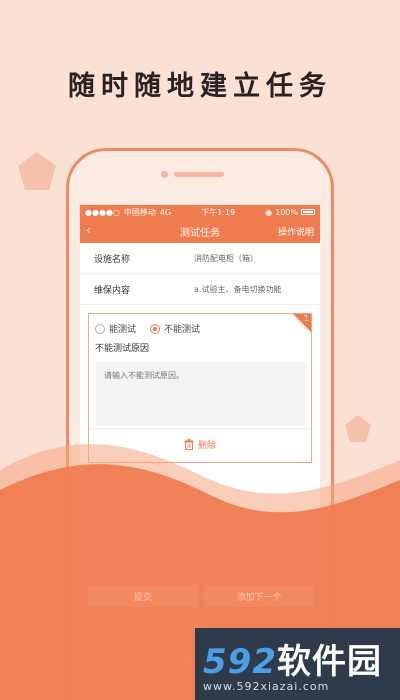  What do you see at coordinates (182, 330) in the screenshot?
I see `radio-label: 不能测试` at bounding box center [182, 330].